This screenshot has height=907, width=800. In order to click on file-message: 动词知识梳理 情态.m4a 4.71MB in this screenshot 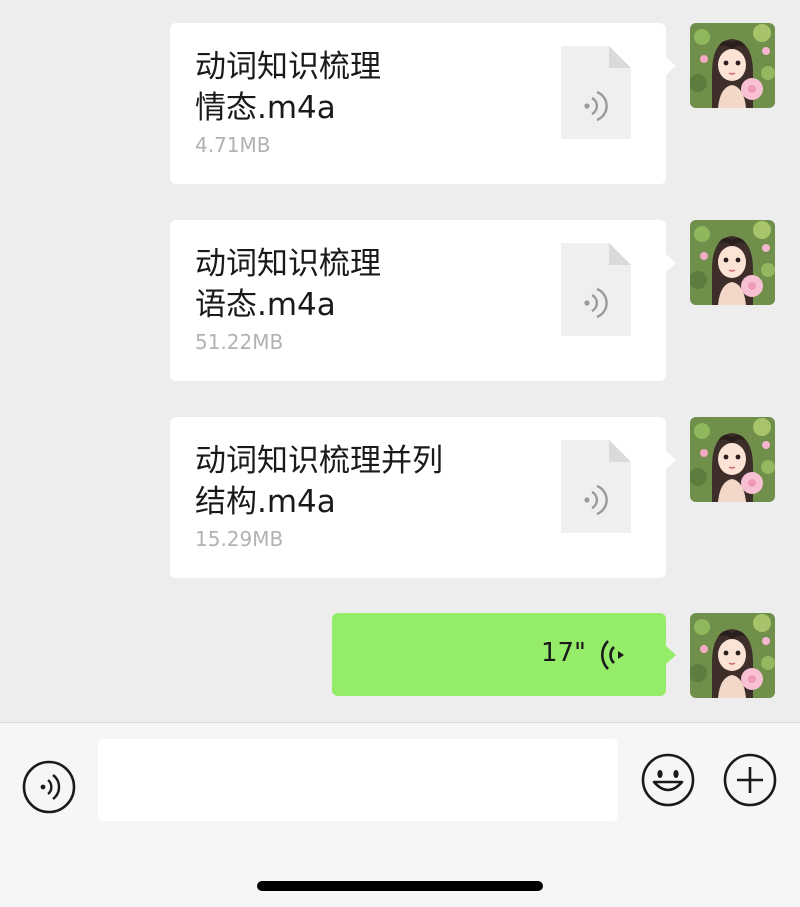, I will do `click(423, 103)`.